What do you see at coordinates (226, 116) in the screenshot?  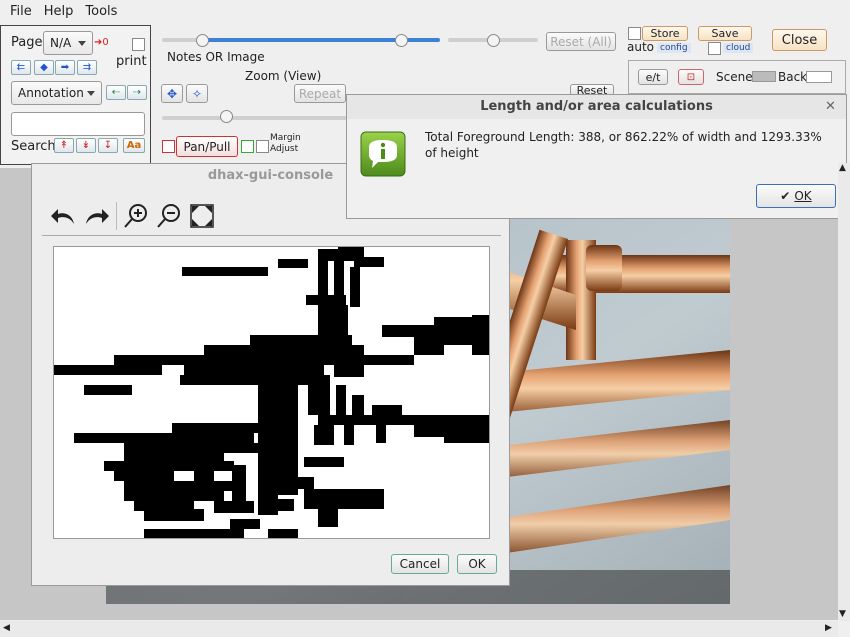 I see `zoom-slider-handle` at bounding box center [226, 116].